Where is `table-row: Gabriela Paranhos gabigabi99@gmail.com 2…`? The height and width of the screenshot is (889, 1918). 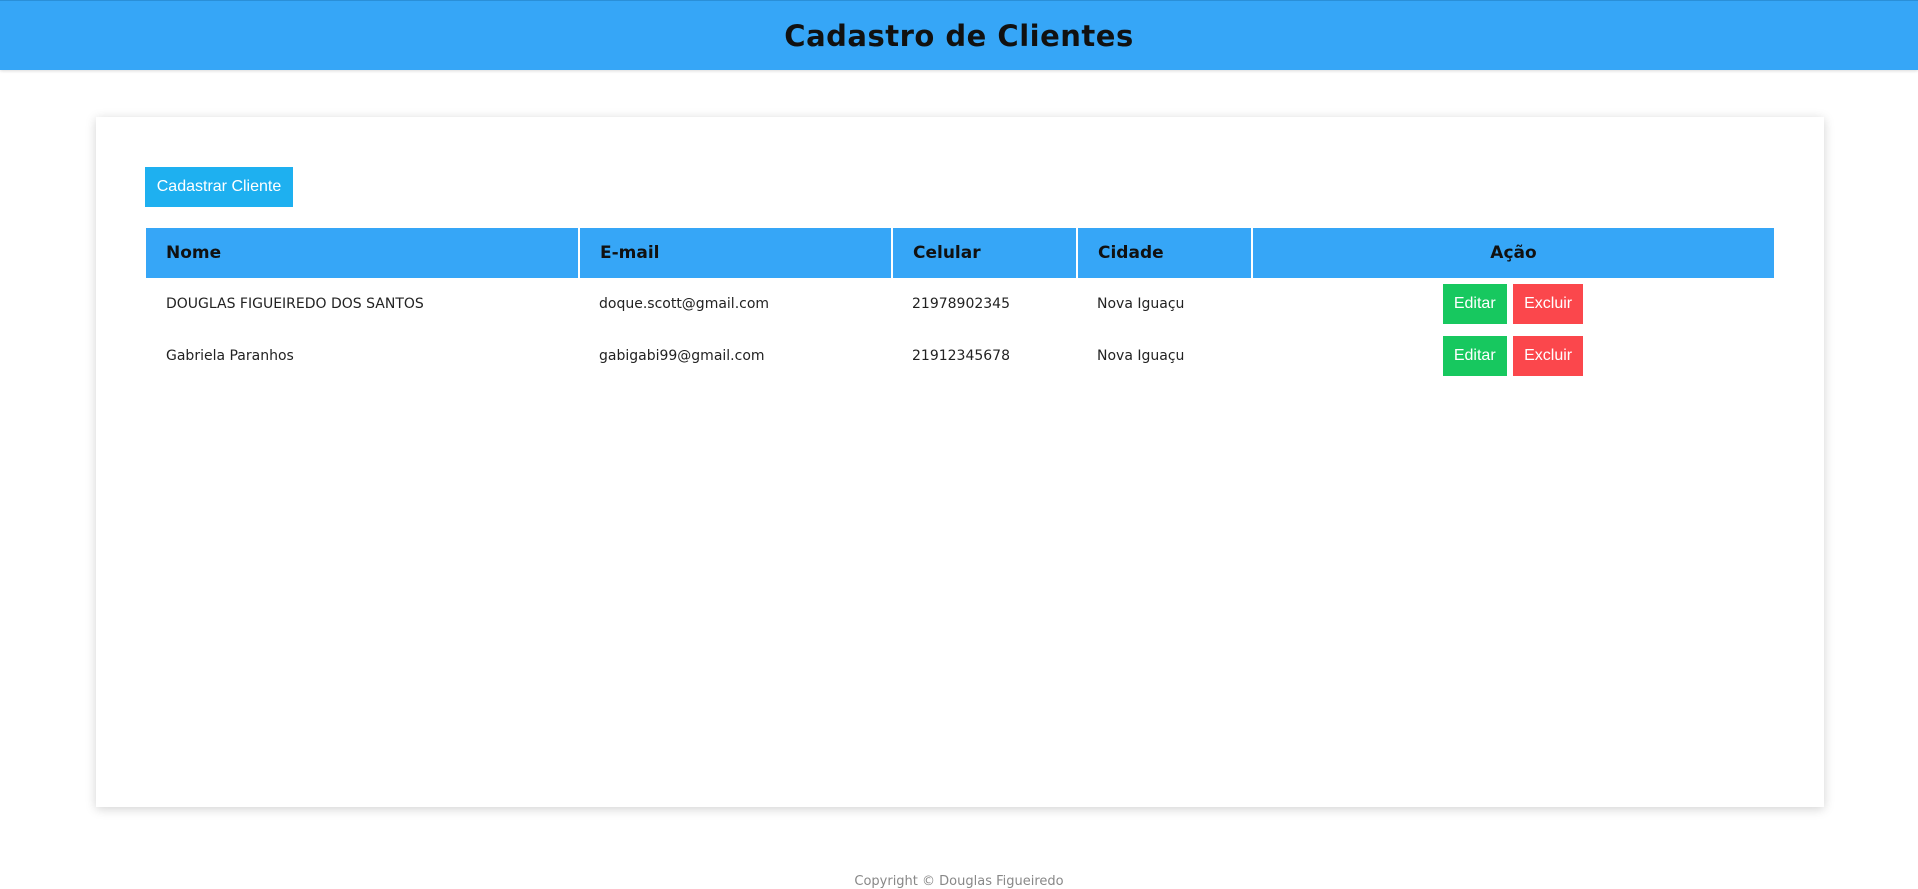
table-row: Gabriela Paranhos gabigabi99@gmail.com 2… is located at coordinates (960, 356).